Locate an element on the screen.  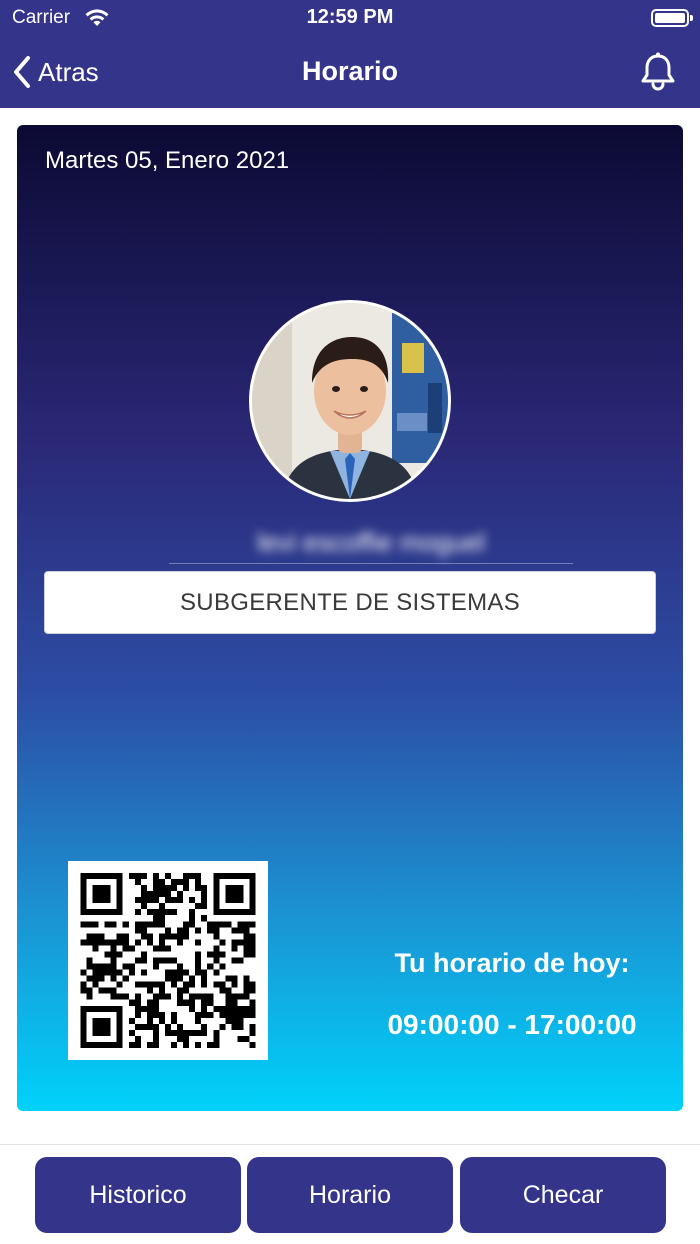
qr-code-image is located at coordinates (168, 960).